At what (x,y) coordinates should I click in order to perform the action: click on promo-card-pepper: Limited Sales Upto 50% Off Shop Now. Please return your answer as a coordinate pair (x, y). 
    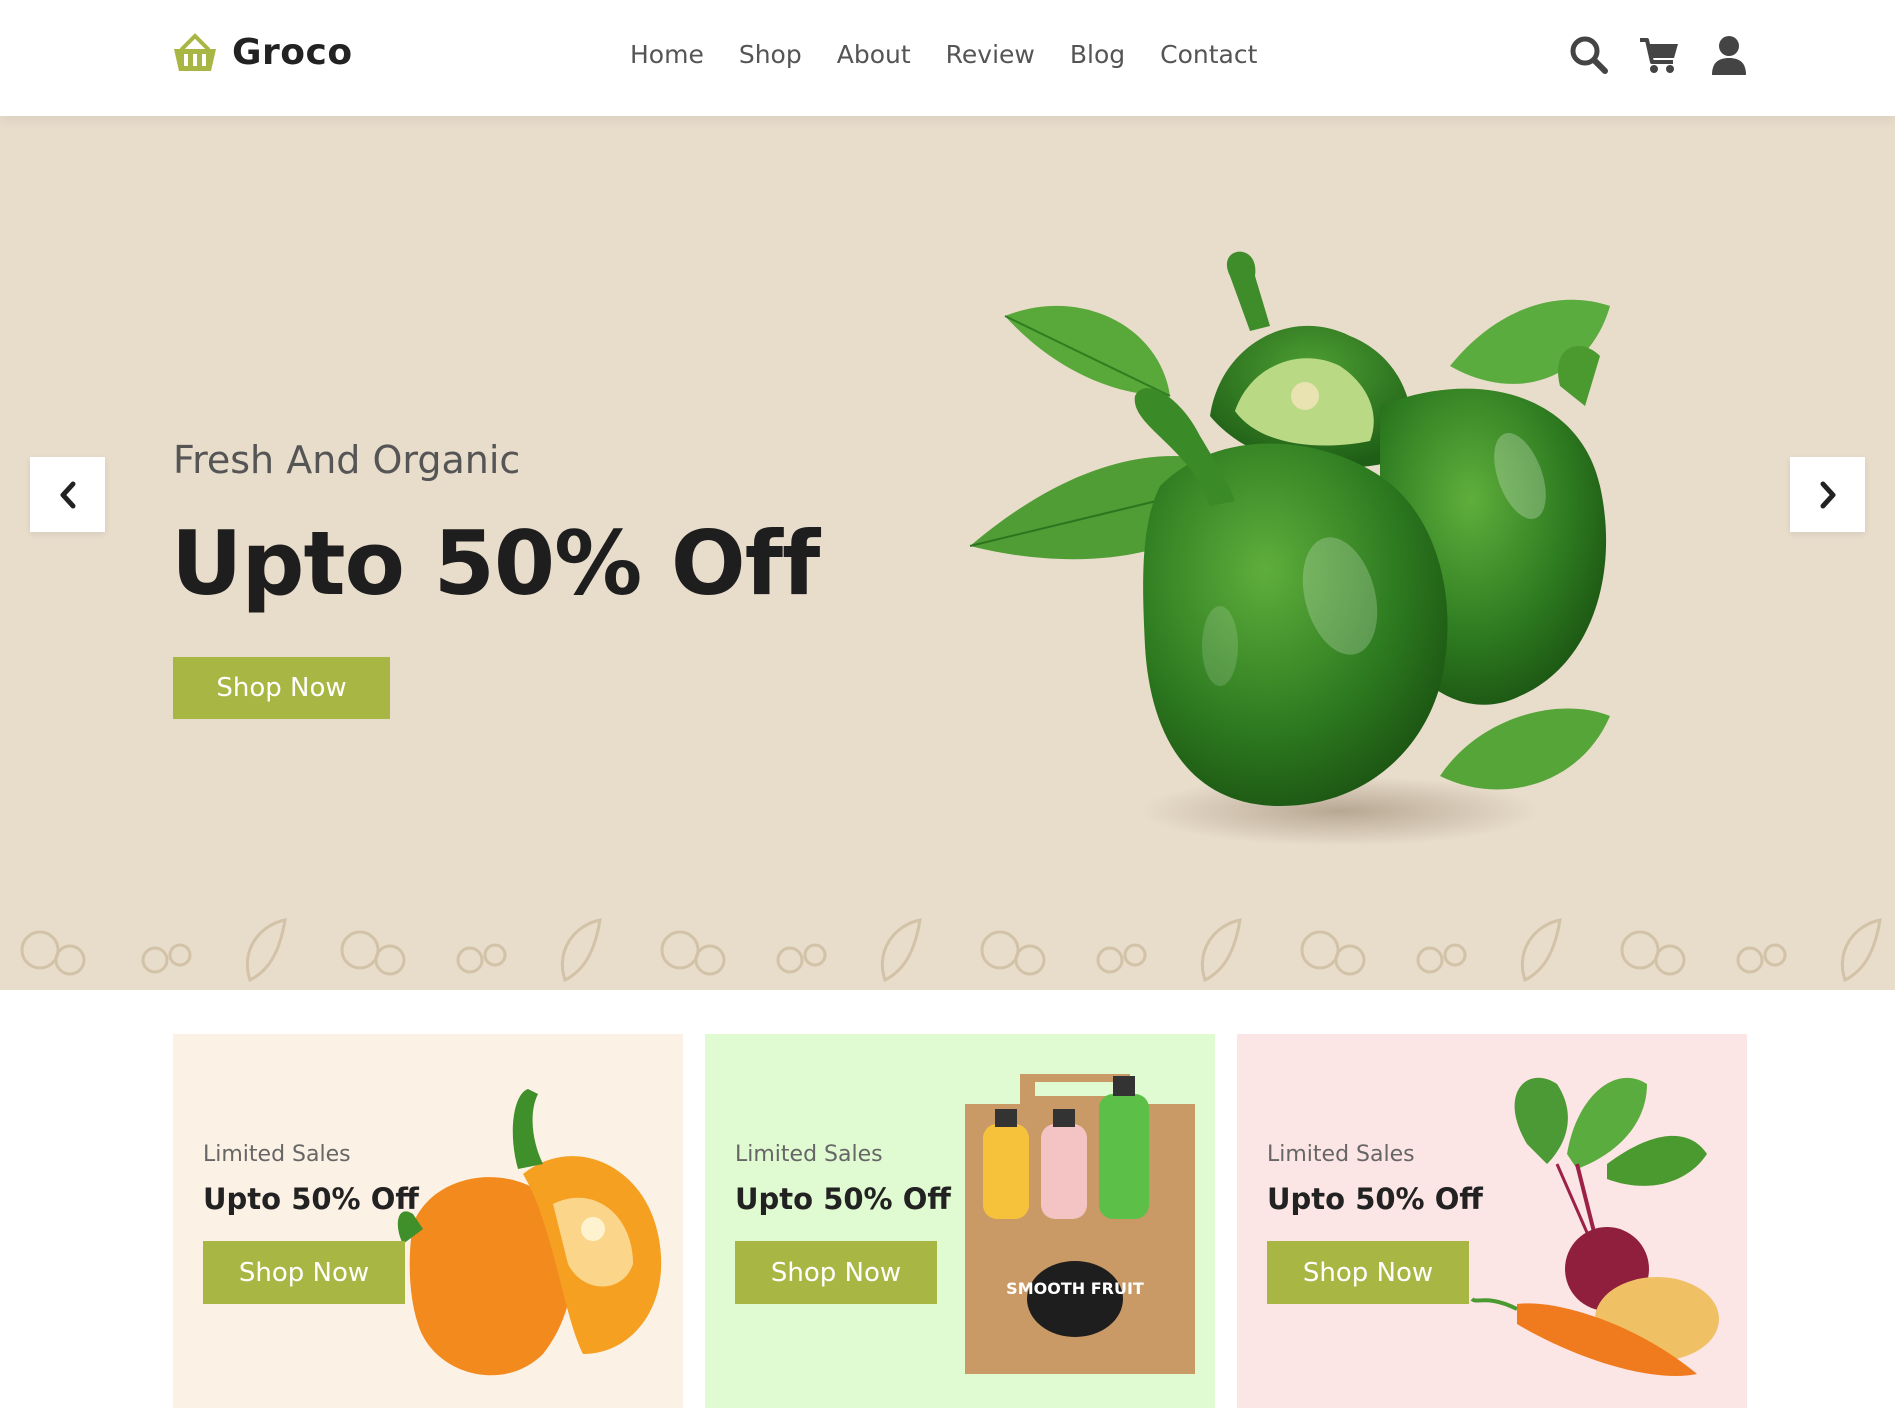
    Looking at the image, I should click on (428, 1221).